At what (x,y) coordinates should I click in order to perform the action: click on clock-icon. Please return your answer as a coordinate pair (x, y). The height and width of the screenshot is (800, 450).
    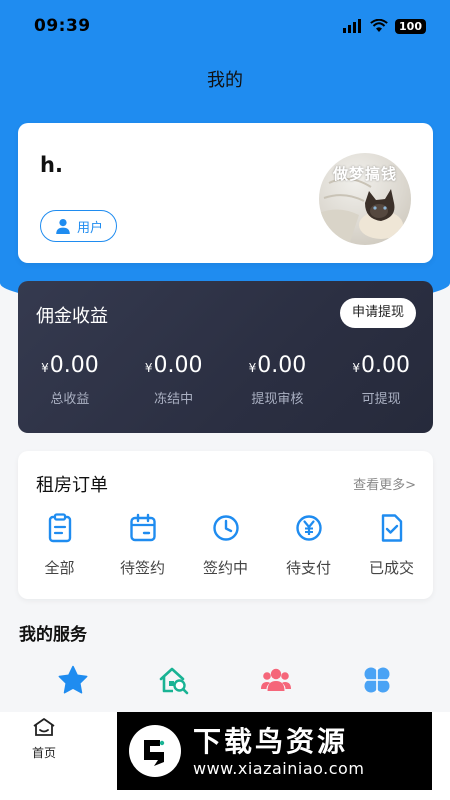
    Looking at the image, I should click on (225, 528).